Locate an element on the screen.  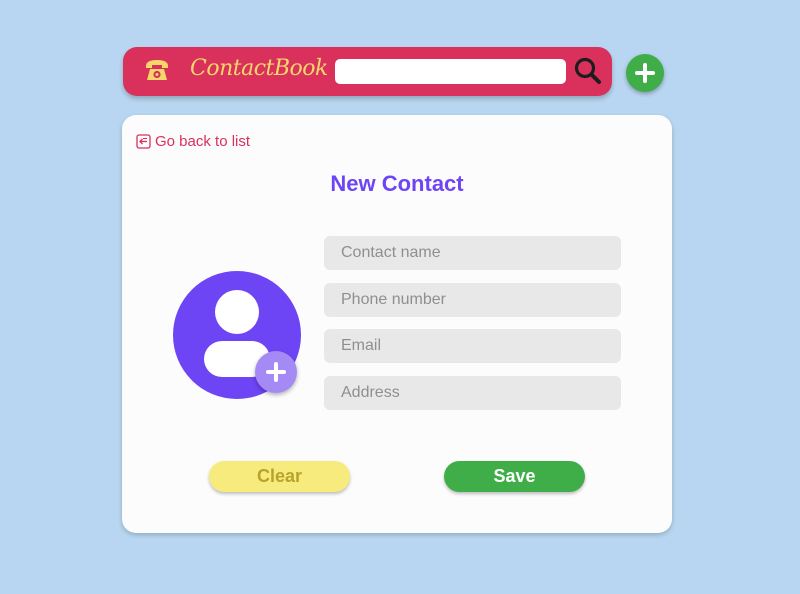
contact-name-field is located at coordinates (472, 253).